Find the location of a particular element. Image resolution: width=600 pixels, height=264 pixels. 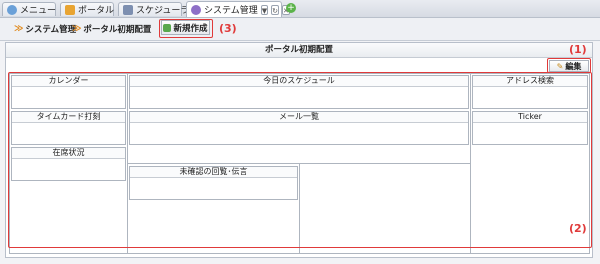

pencil-icon: ✎ is located at coordinates (560, 66).